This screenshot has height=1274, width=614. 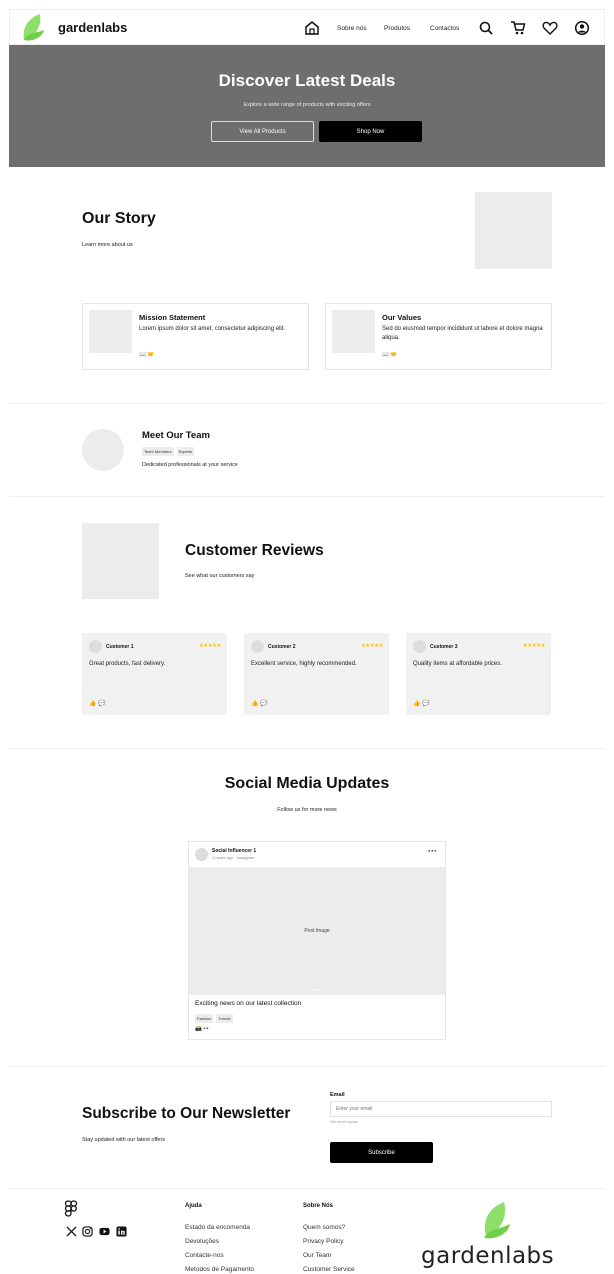 I want to click on email-hint: We never spam, so click(x=344, y=1121).